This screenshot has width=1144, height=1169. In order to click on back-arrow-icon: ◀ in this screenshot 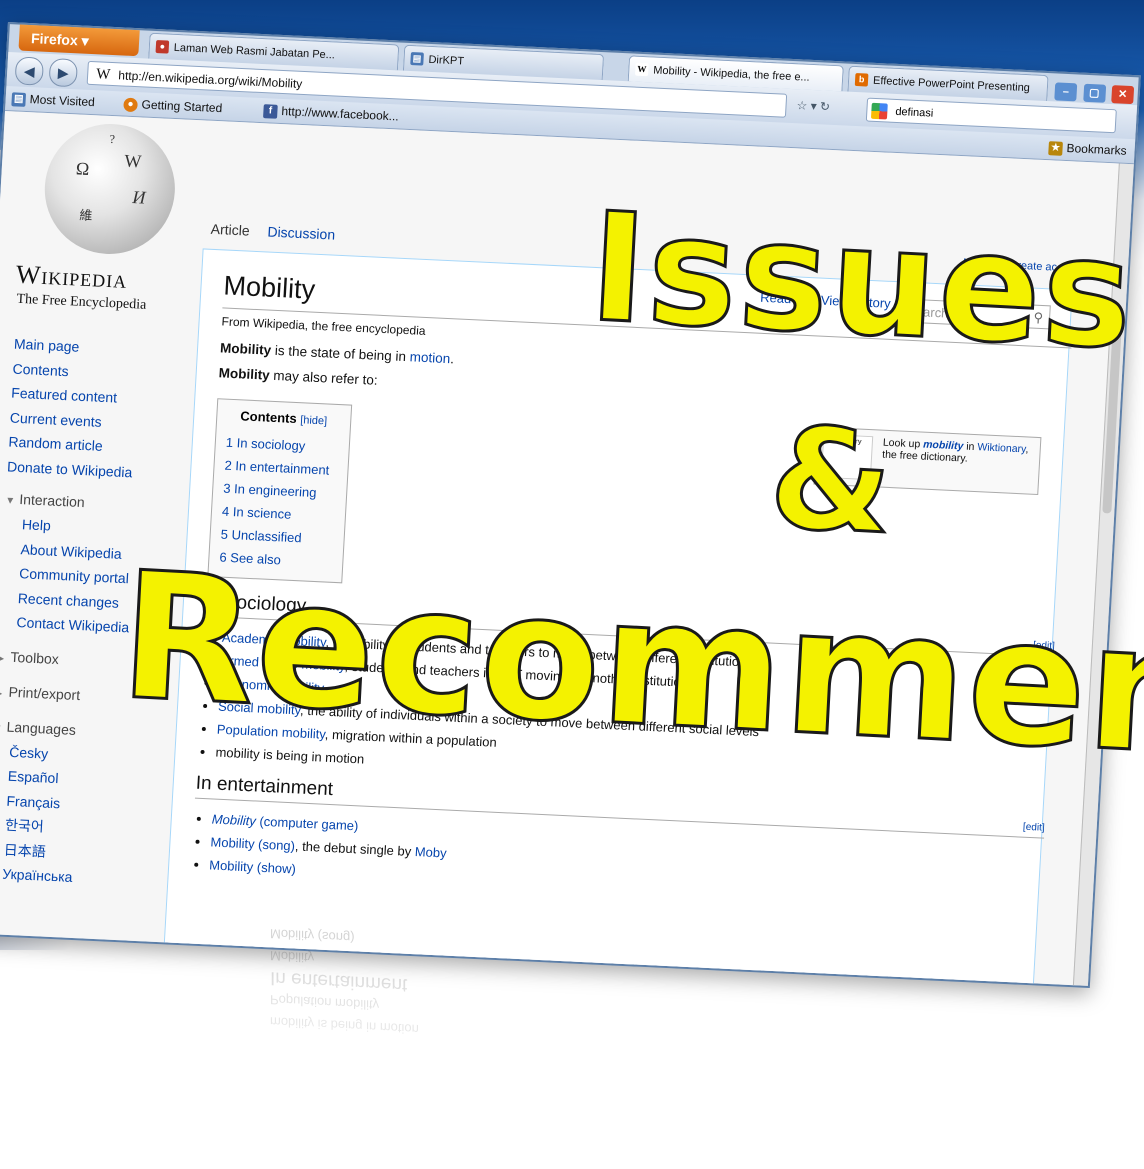, I will do `click(29, 71)`.